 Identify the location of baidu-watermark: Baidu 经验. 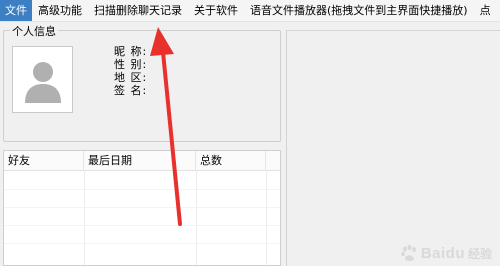
(446, 253).